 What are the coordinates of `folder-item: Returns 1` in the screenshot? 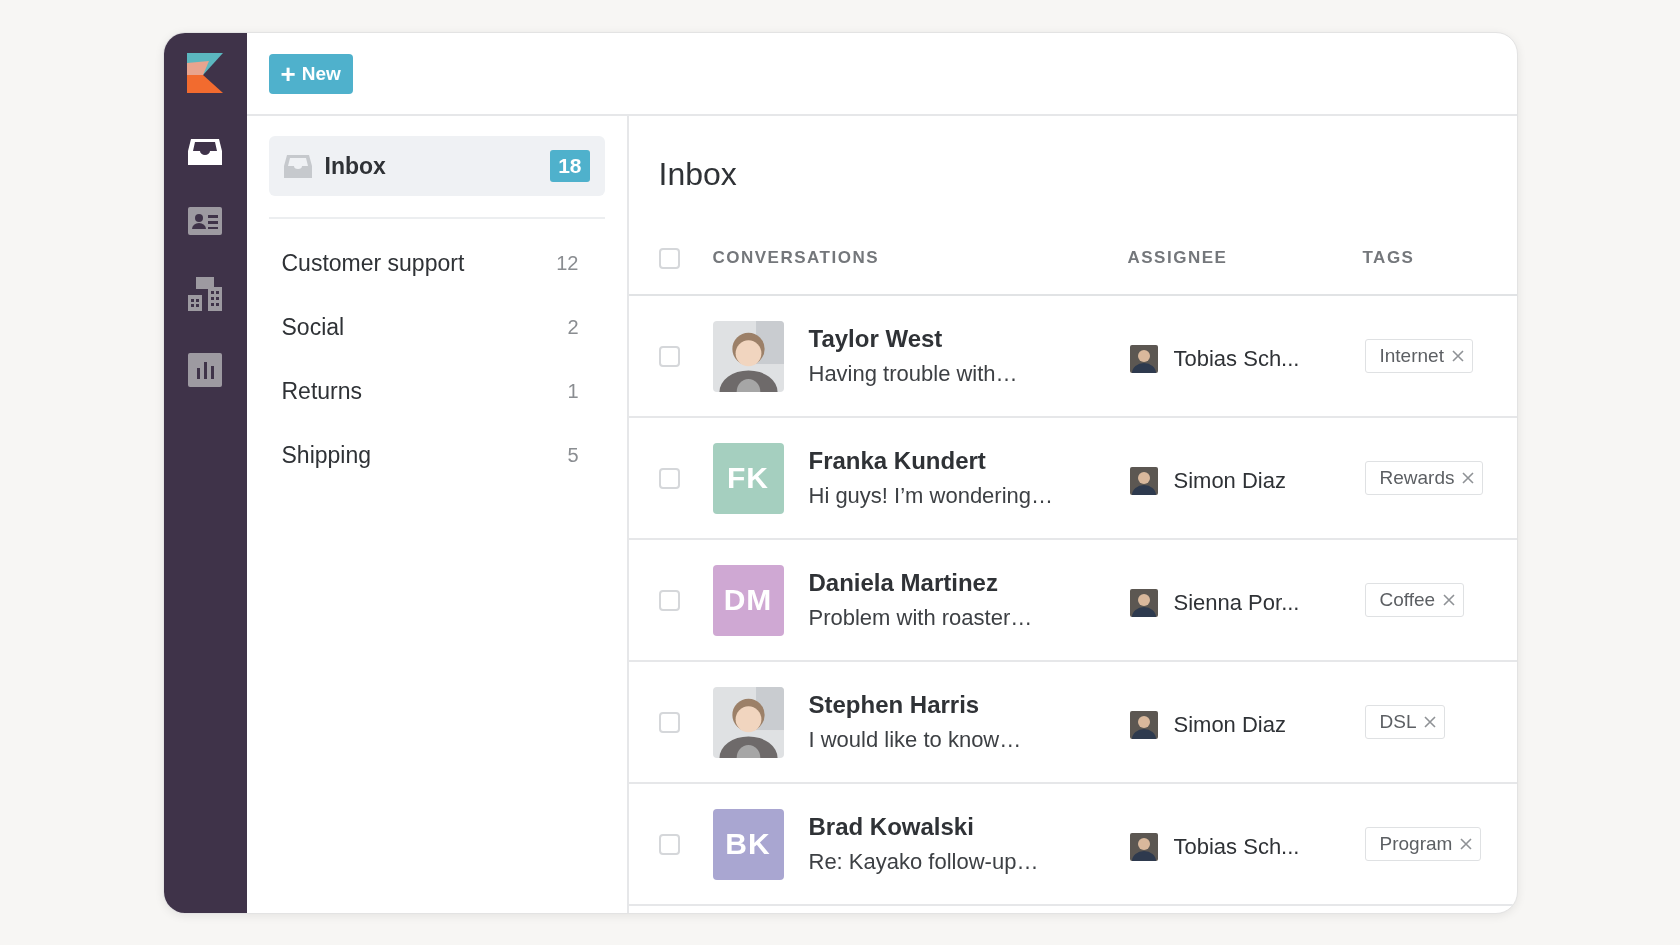 It's located at (436, 391).